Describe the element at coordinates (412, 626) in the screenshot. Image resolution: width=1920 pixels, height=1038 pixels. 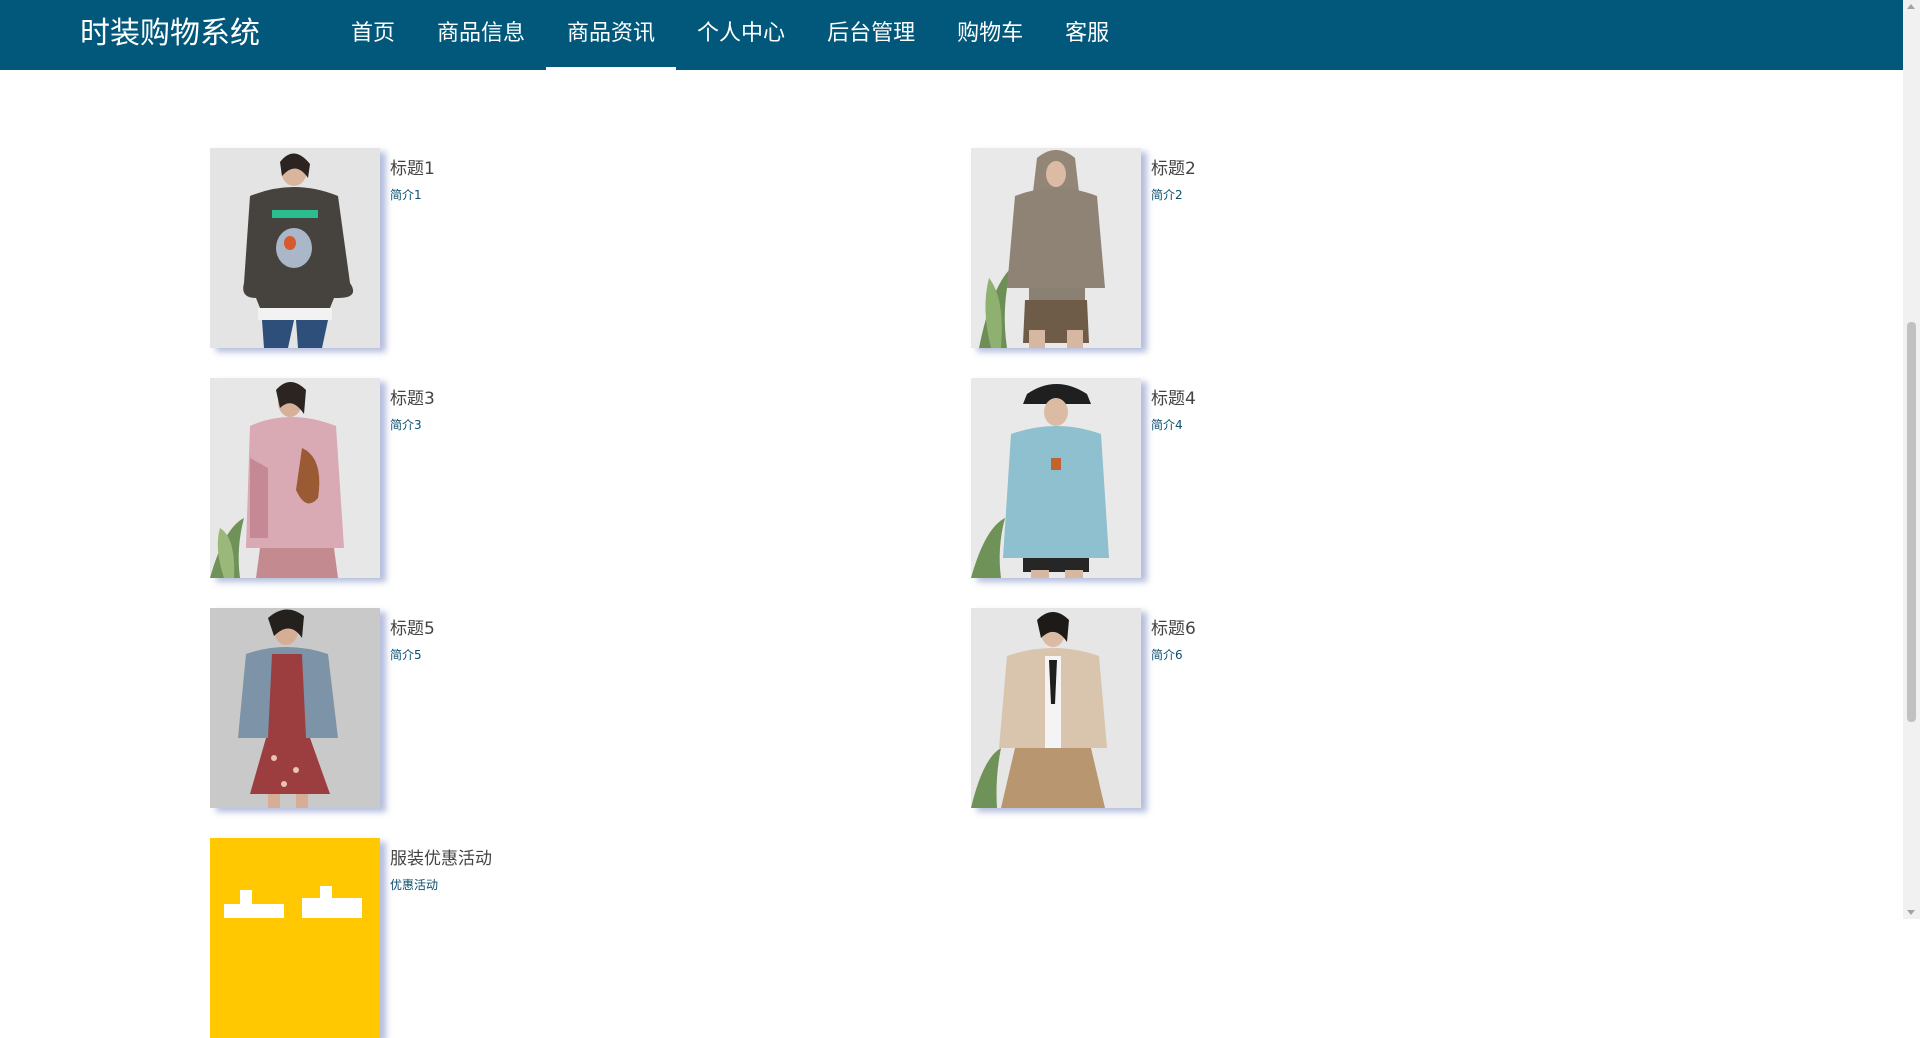
I see `news-title: 标题5` at that location.